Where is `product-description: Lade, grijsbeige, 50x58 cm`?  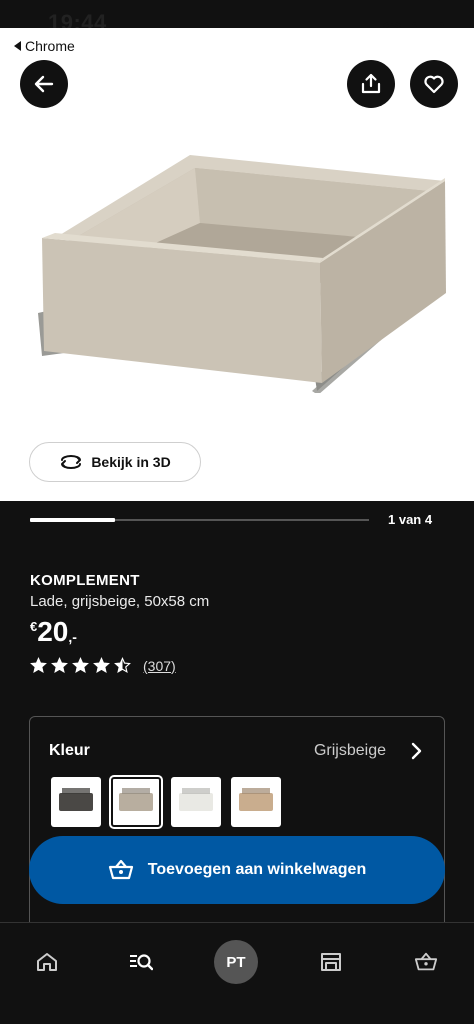
product-description: Lade, grijsbeige, 50x58 cm is located at coordinates (120, 601).